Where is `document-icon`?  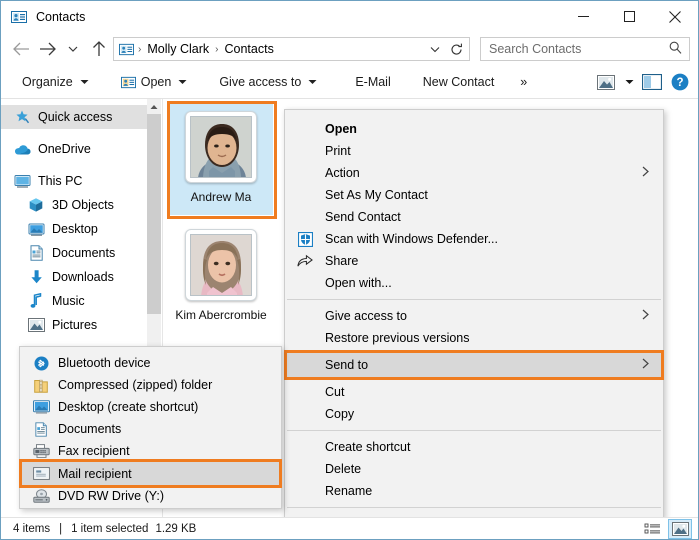 document-icon is located at coordinates (41, 429).